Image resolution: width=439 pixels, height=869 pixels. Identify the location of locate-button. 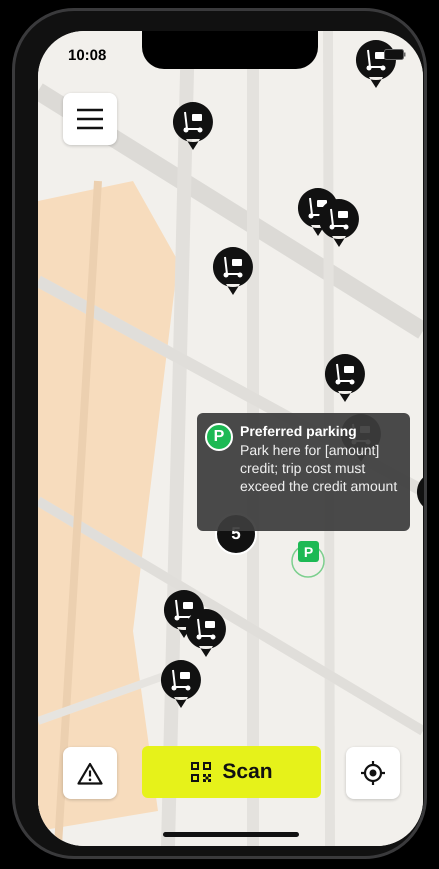
(373, 773).